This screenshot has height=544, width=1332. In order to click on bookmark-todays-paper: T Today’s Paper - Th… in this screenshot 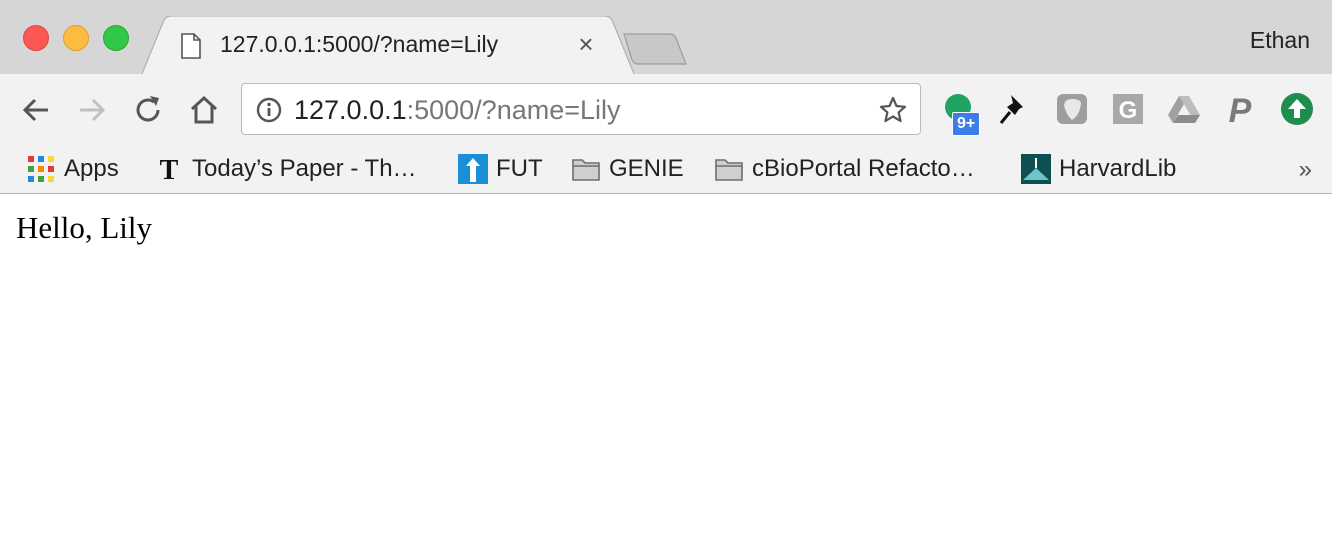, I will do `click(285, 169)`.